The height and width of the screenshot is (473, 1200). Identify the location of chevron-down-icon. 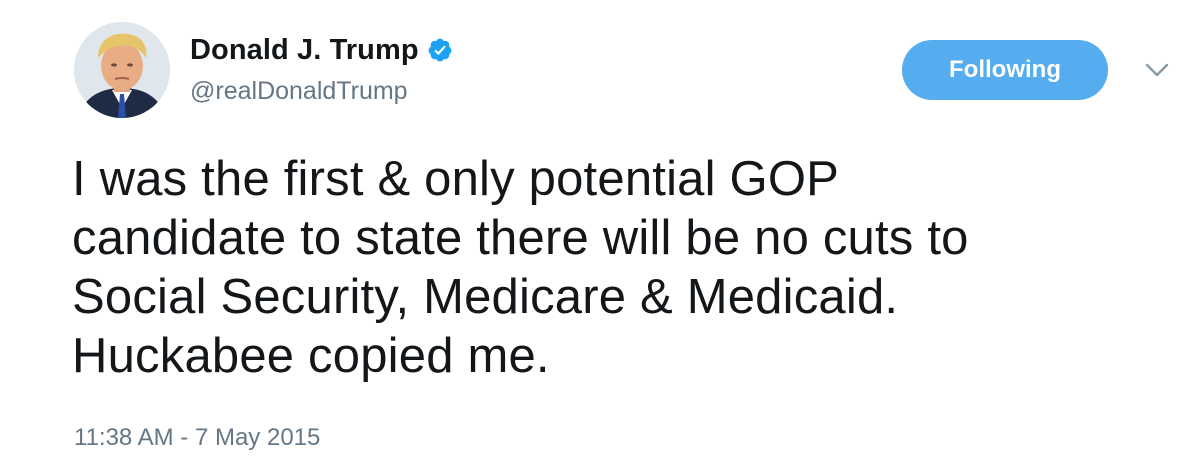
(1157, 70).